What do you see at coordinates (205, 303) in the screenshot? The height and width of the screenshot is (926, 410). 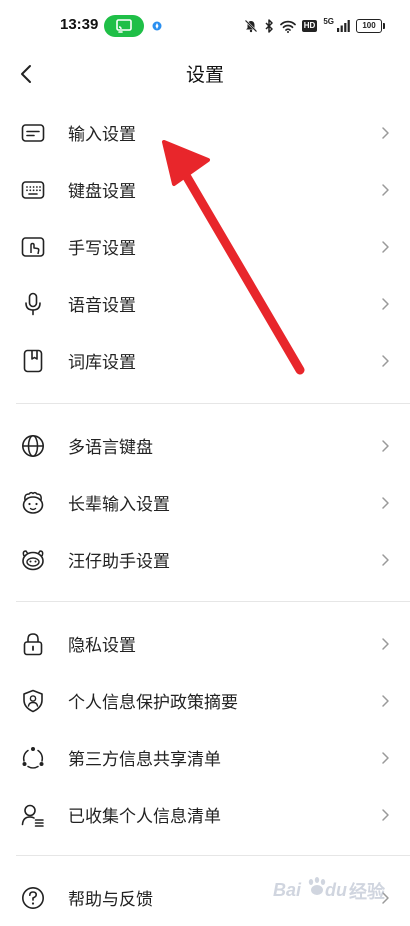 I see `settings-item-voice: 语音设置` at bounding box center [205, 303].